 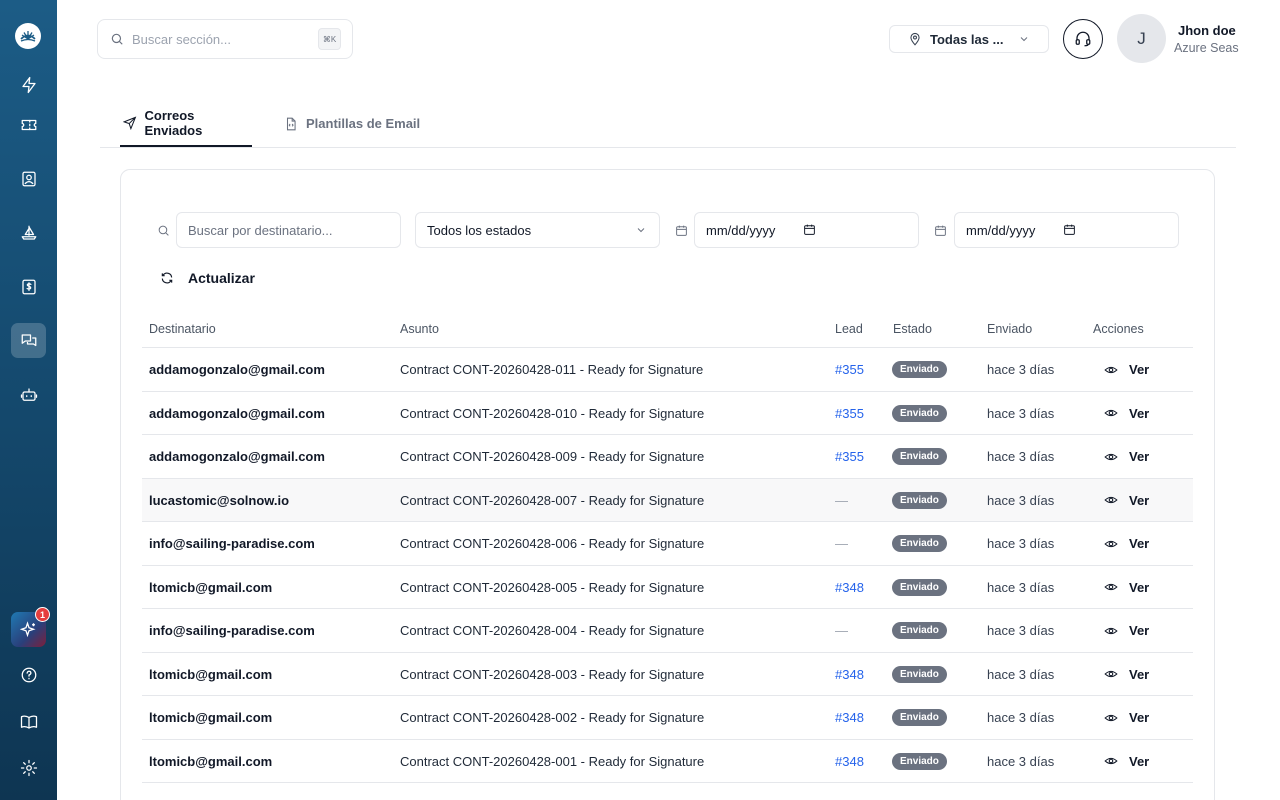 I want to click on date-to-input: mm/dd/yyyy, so click(x=1066, y=230).